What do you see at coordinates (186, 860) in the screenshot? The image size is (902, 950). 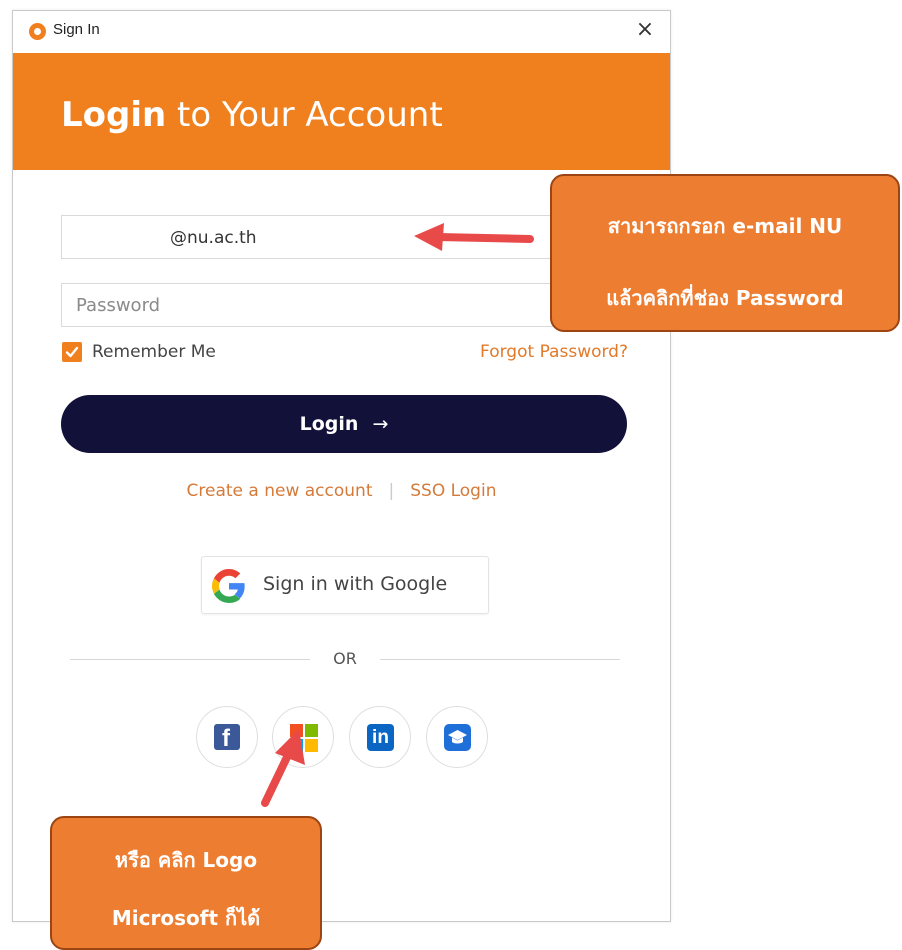 I see `callout-bottom-line1: หรือ คลิก Logo` at bounding box center [186, 860].